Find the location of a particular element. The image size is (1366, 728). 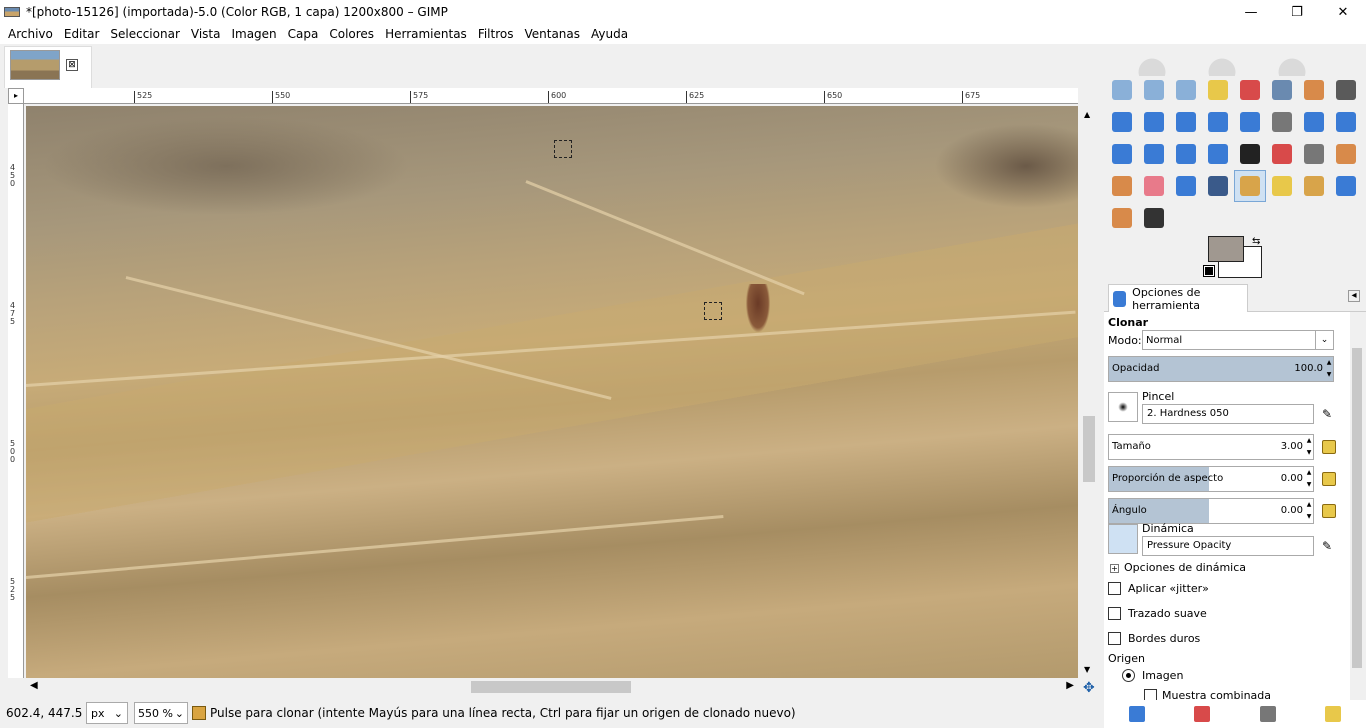

tool-rect-select is located at coordinates (1122, 90).